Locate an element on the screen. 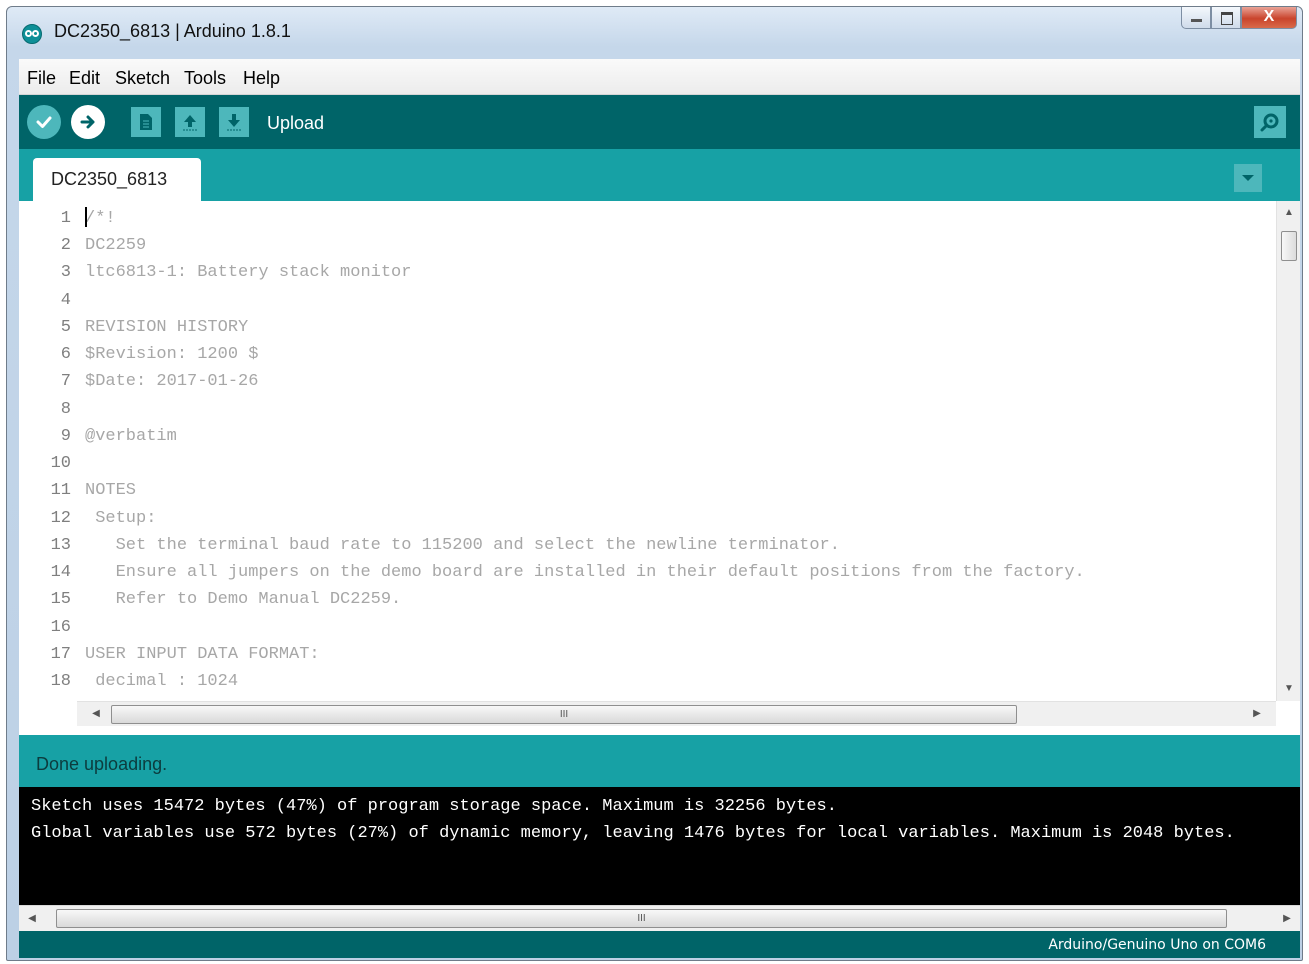 This screenshot has height=964, width=1309. code-line: decimal : 1024 is located at coordinates (162, 681).